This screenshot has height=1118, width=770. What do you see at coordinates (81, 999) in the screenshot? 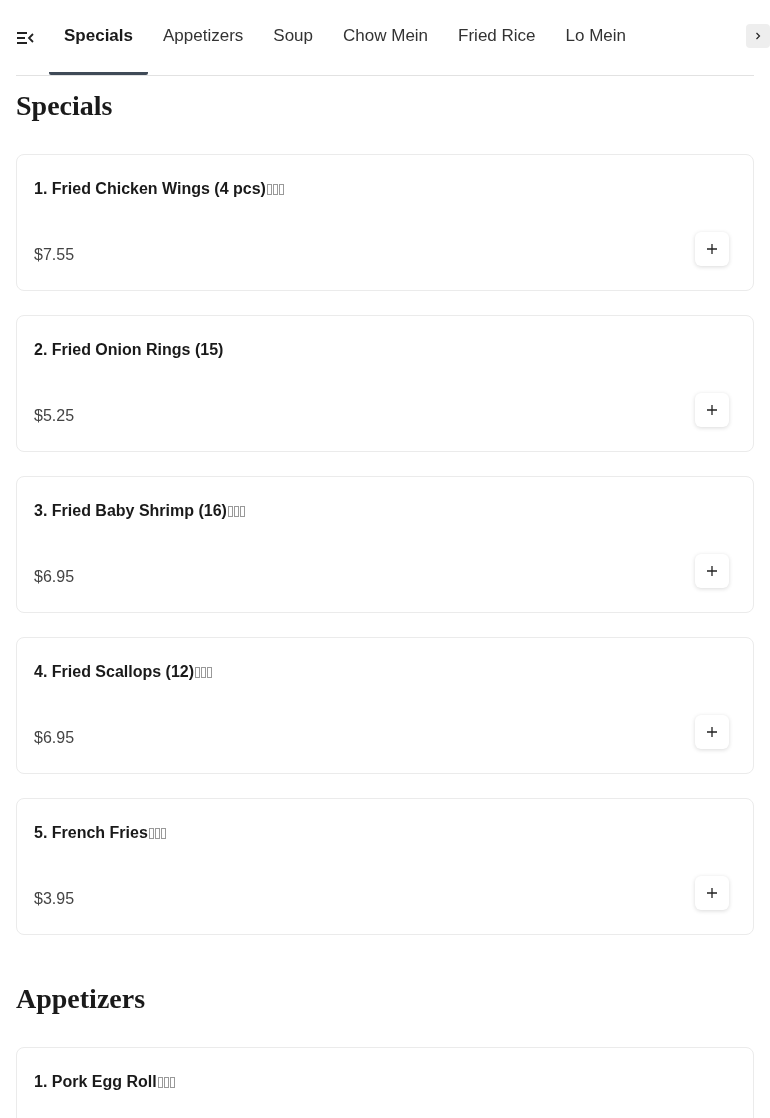
I see `section-heading: Appetizers` at bounding box center [81, 999].